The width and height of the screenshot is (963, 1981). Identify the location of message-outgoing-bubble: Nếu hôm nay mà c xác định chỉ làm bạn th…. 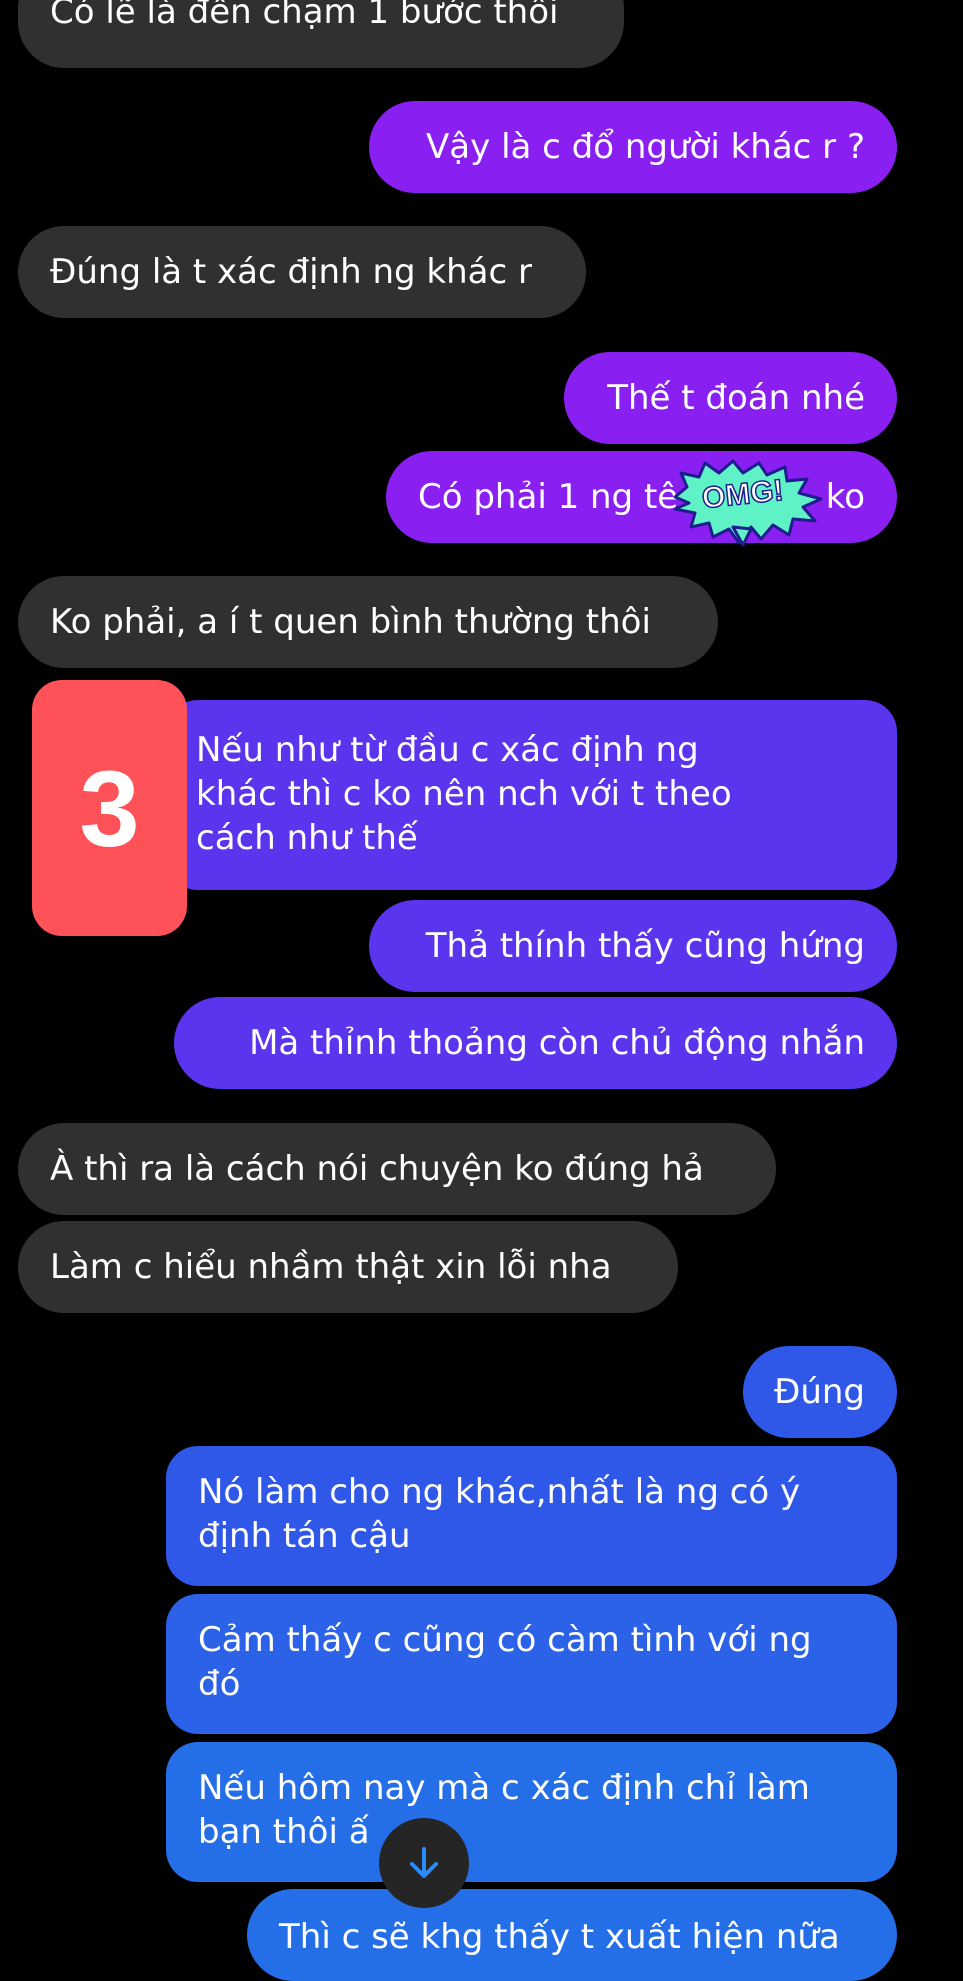
(531, 1812).